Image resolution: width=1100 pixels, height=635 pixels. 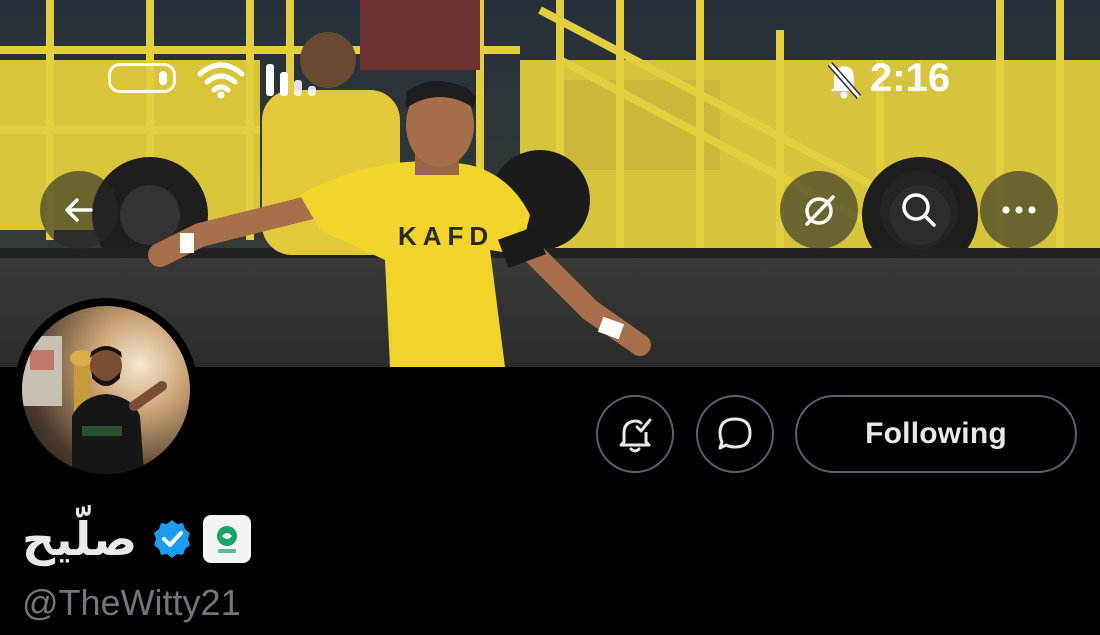 I want to click on bell-muted-icon, so click(x=844, y=80).